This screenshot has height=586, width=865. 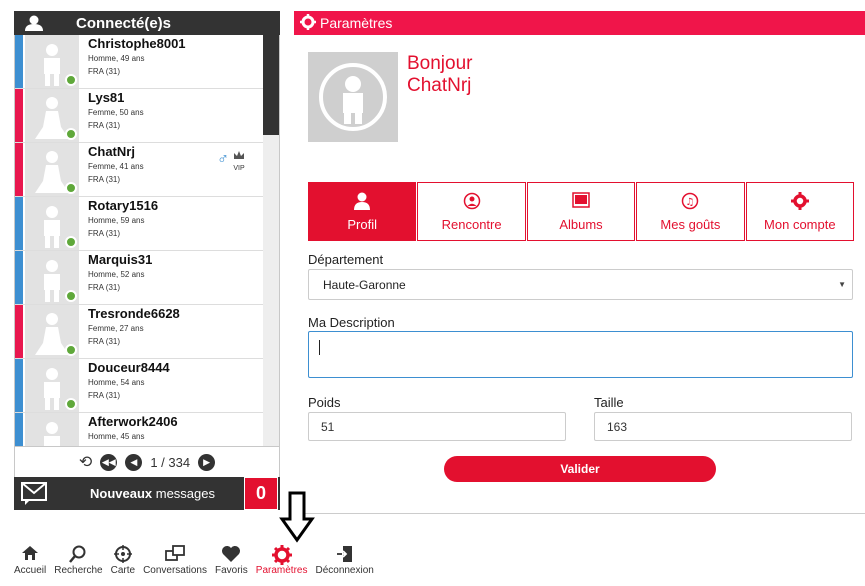 I want to click on page-indicator: 1 / 334, so click(x=170, y=462).